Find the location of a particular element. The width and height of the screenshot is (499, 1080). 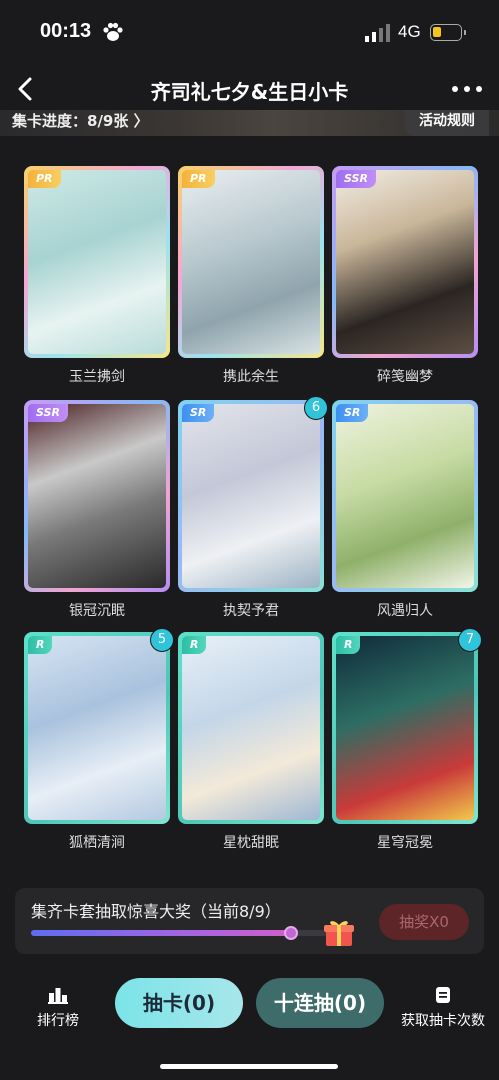

card-item: SSR 银冠沉眠 is located at coordinates (97, 510).